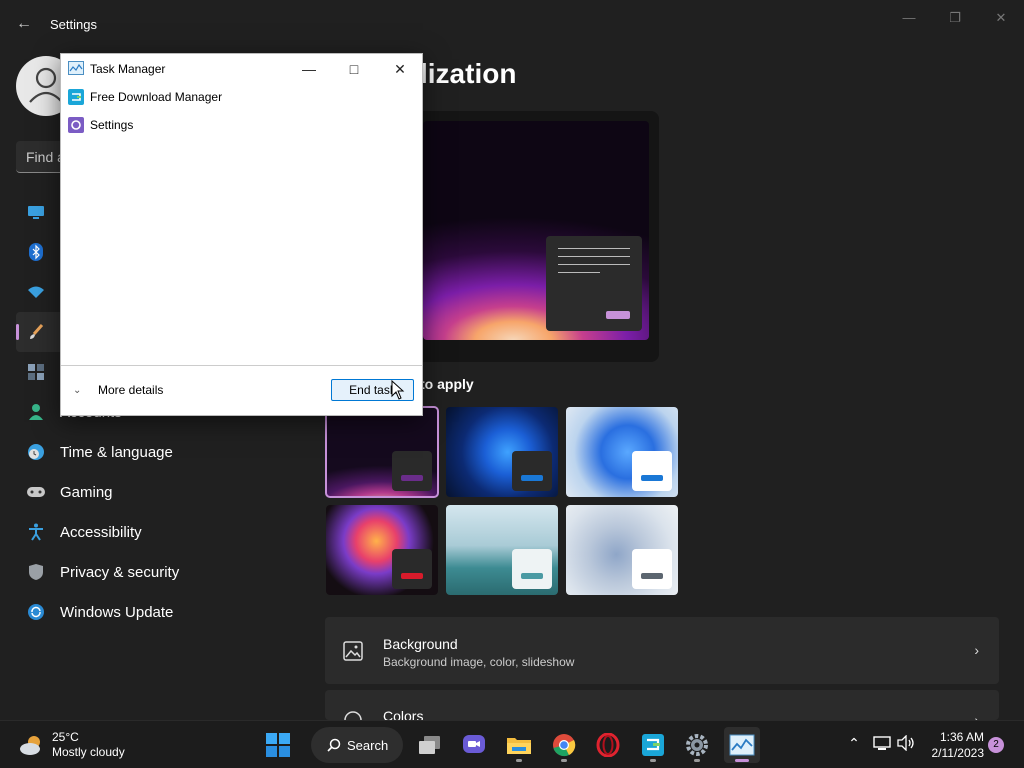  What do you see at coordinates (36, 572) in the screenshot?
I see `shield-icon` at bounding box center [36, 572].